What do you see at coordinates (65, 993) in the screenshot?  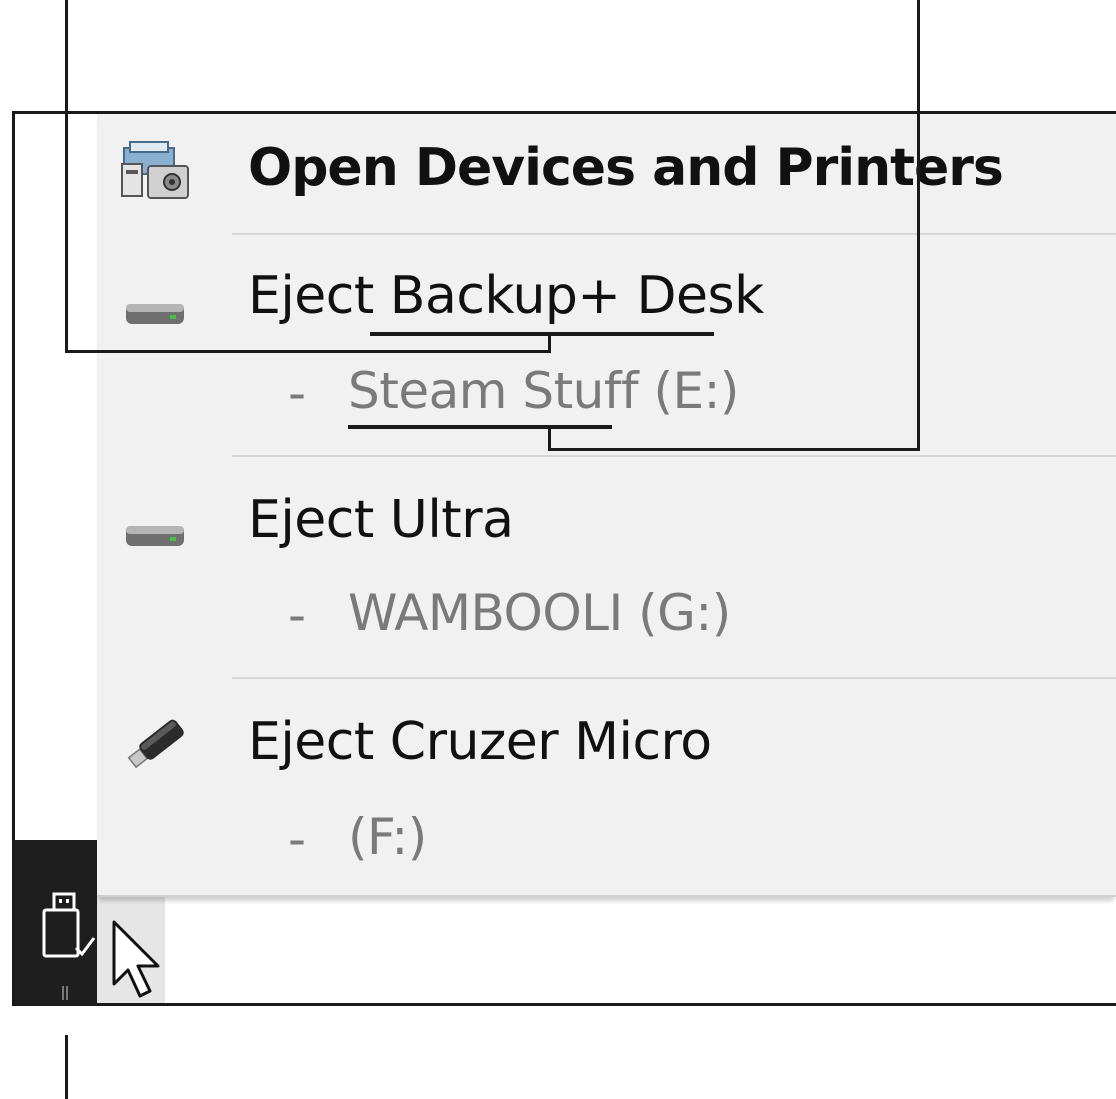 I see `taskbar-grip` at bounding box center [65, 993].